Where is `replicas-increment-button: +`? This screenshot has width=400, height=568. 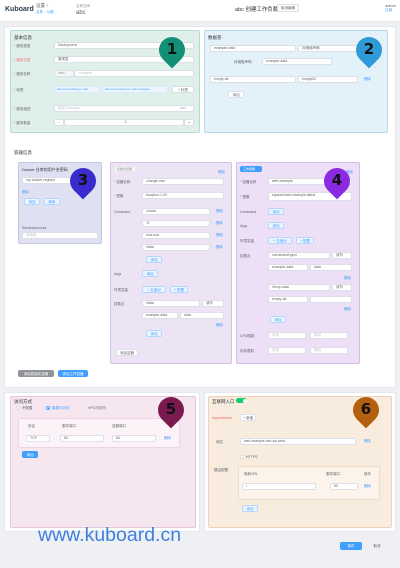 replicas-increment-button: + is located at coordinates (189, 122).